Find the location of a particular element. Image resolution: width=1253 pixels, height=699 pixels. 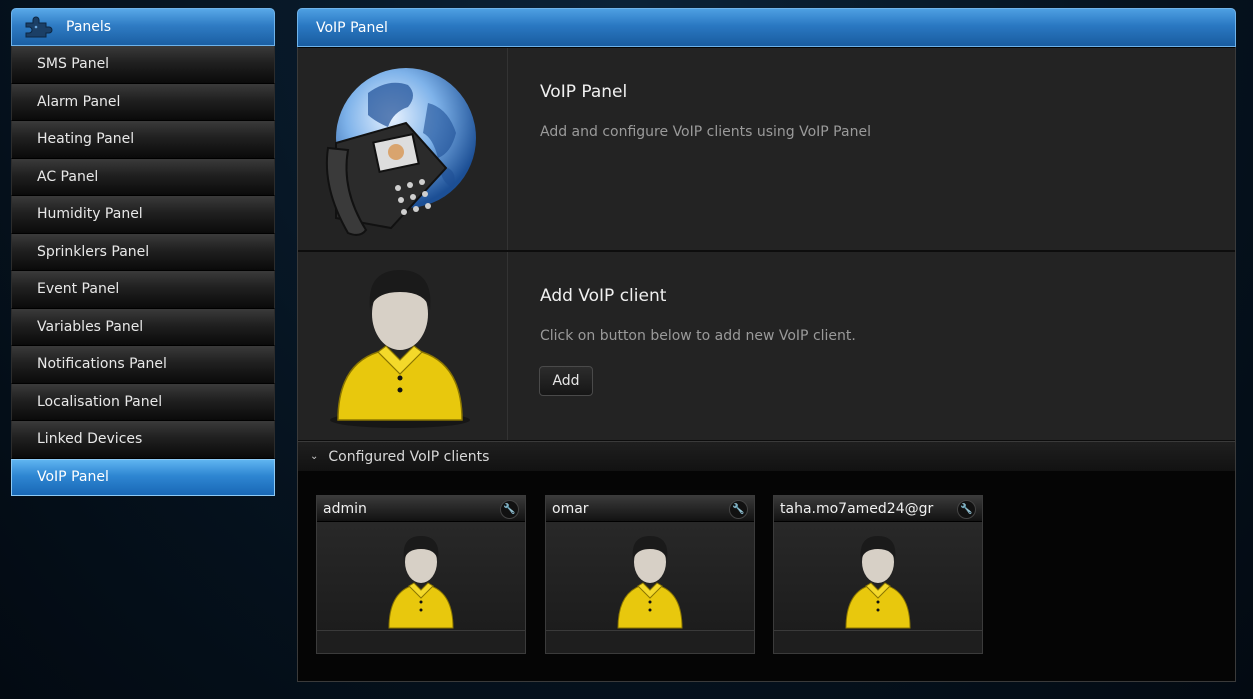

panel-header: VoIP Panel is located at coordinates (766, 27).